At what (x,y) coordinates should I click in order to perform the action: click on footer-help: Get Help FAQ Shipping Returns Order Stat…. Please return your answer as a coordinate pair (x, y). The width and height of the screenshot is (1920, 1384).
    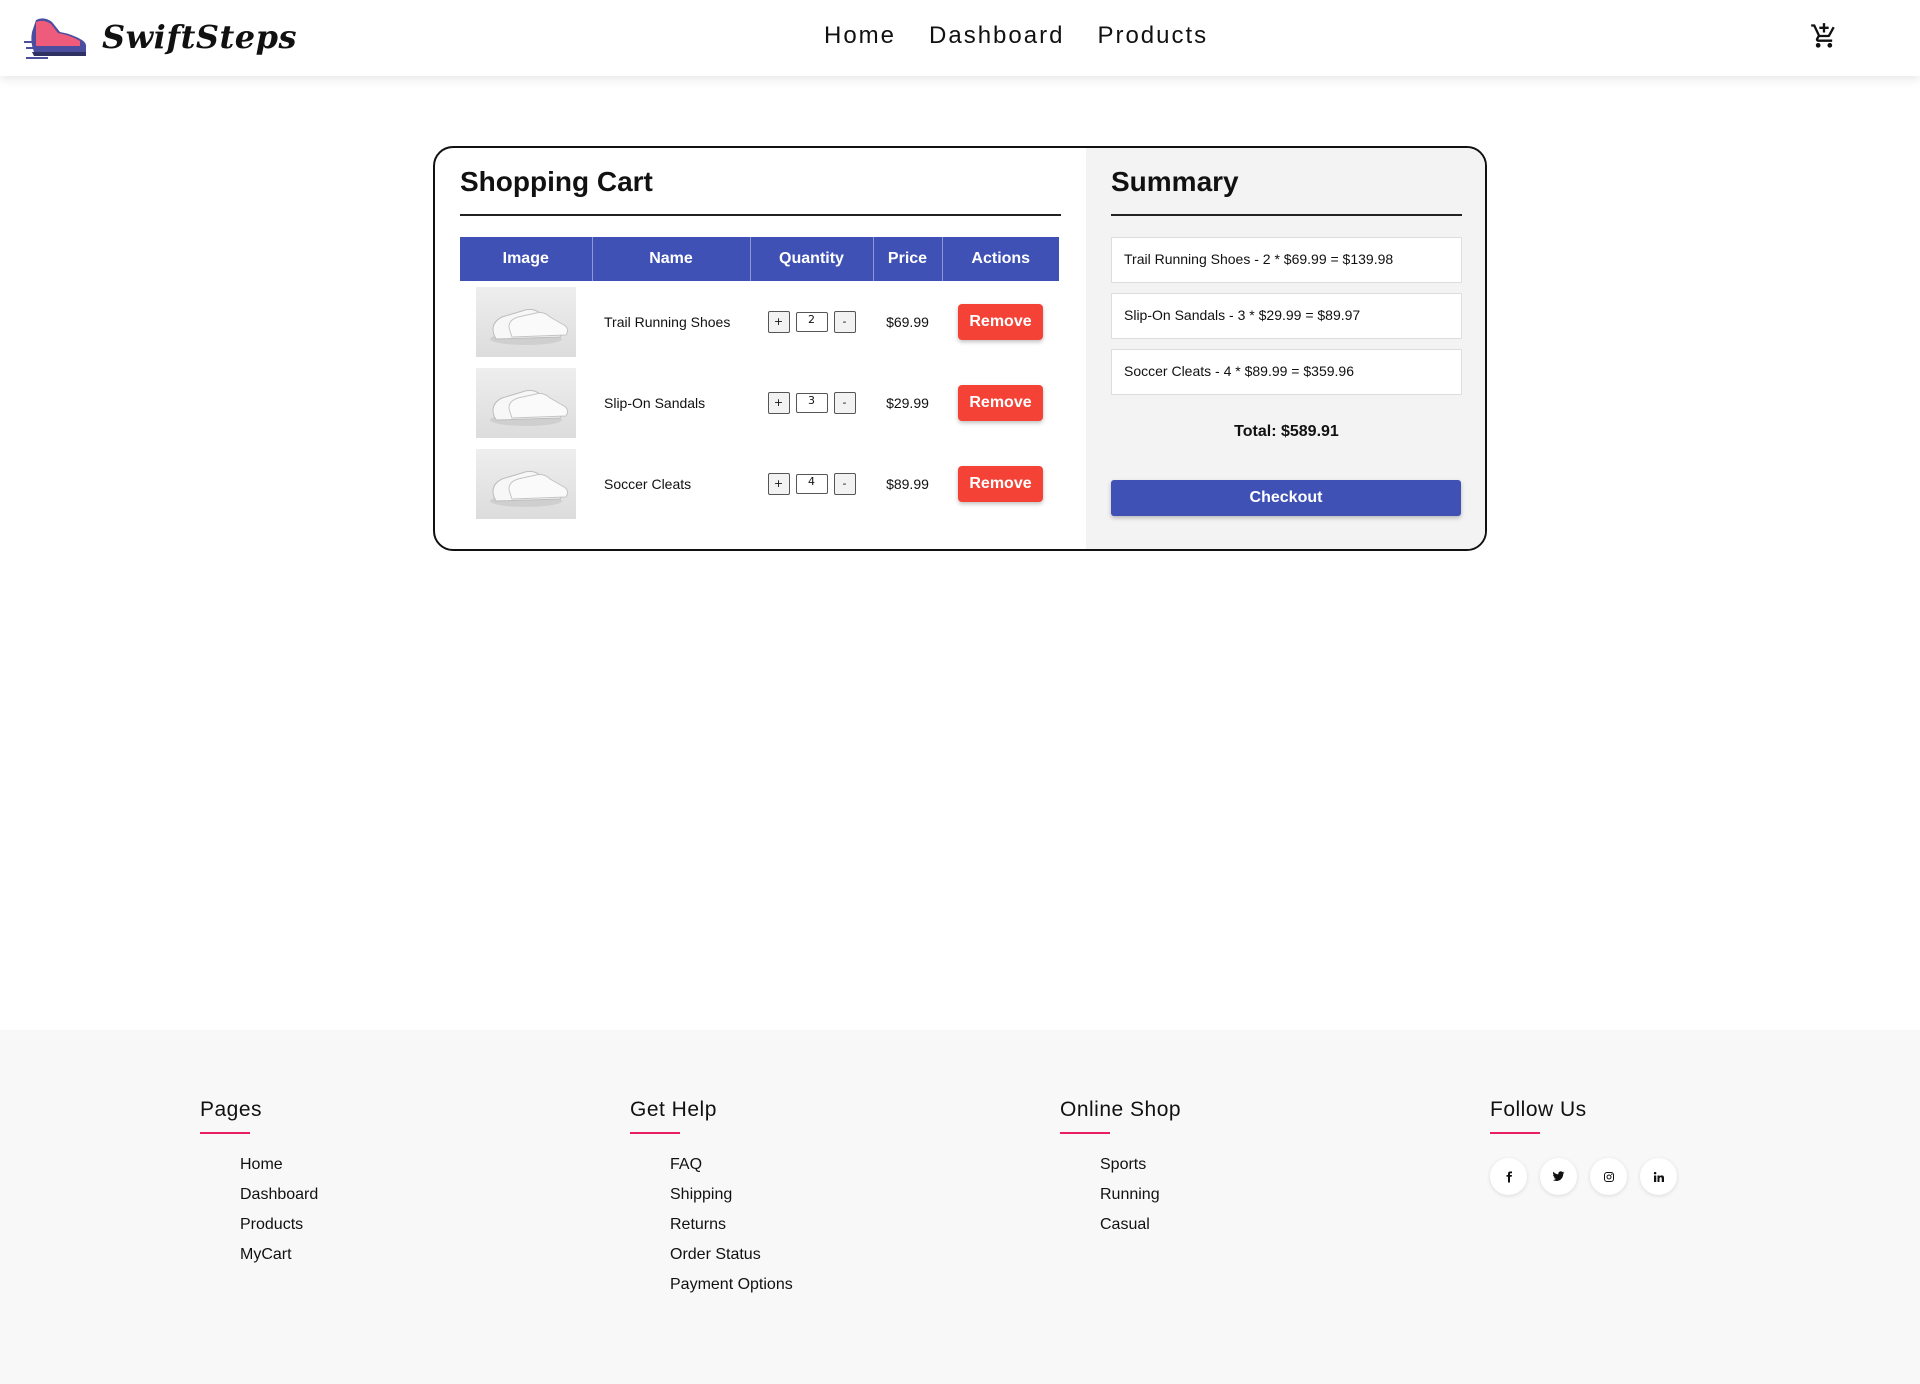
    Looking at the image, I should click on (711, 1199).